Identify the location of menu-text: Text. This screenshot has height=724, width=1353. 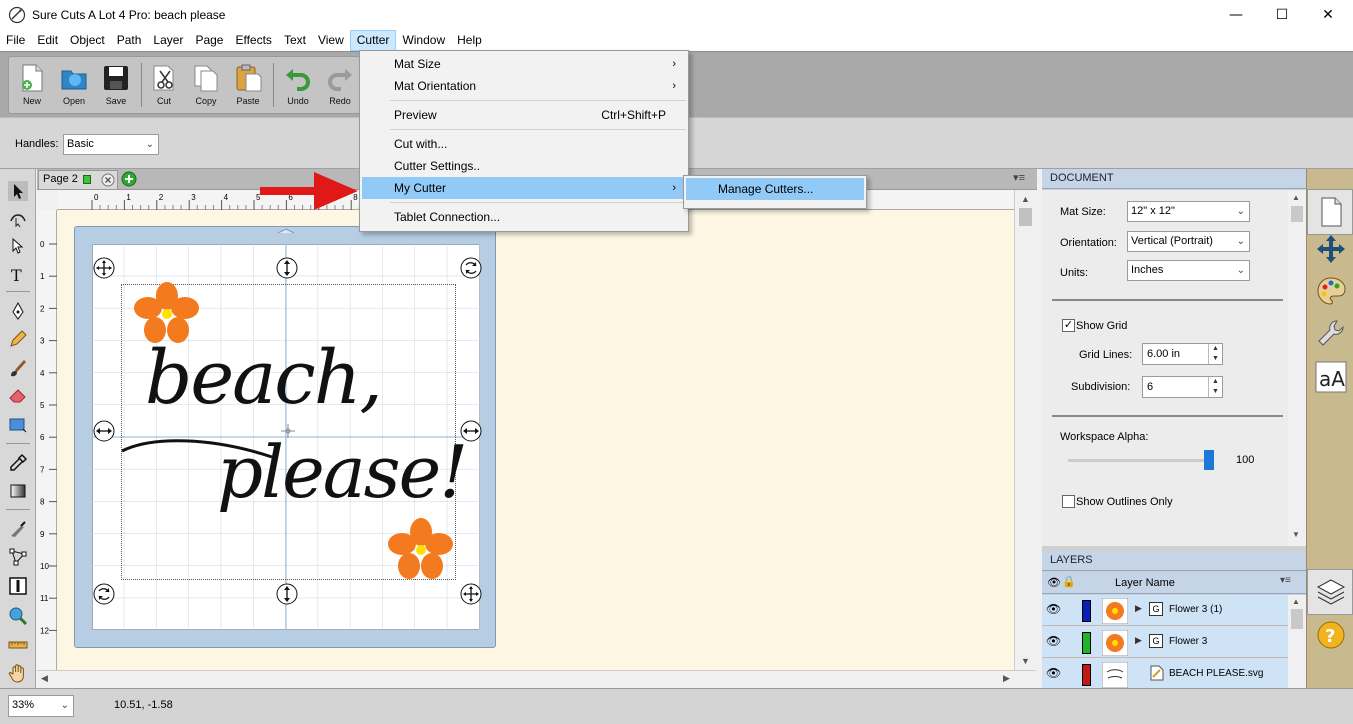
(295, 40).